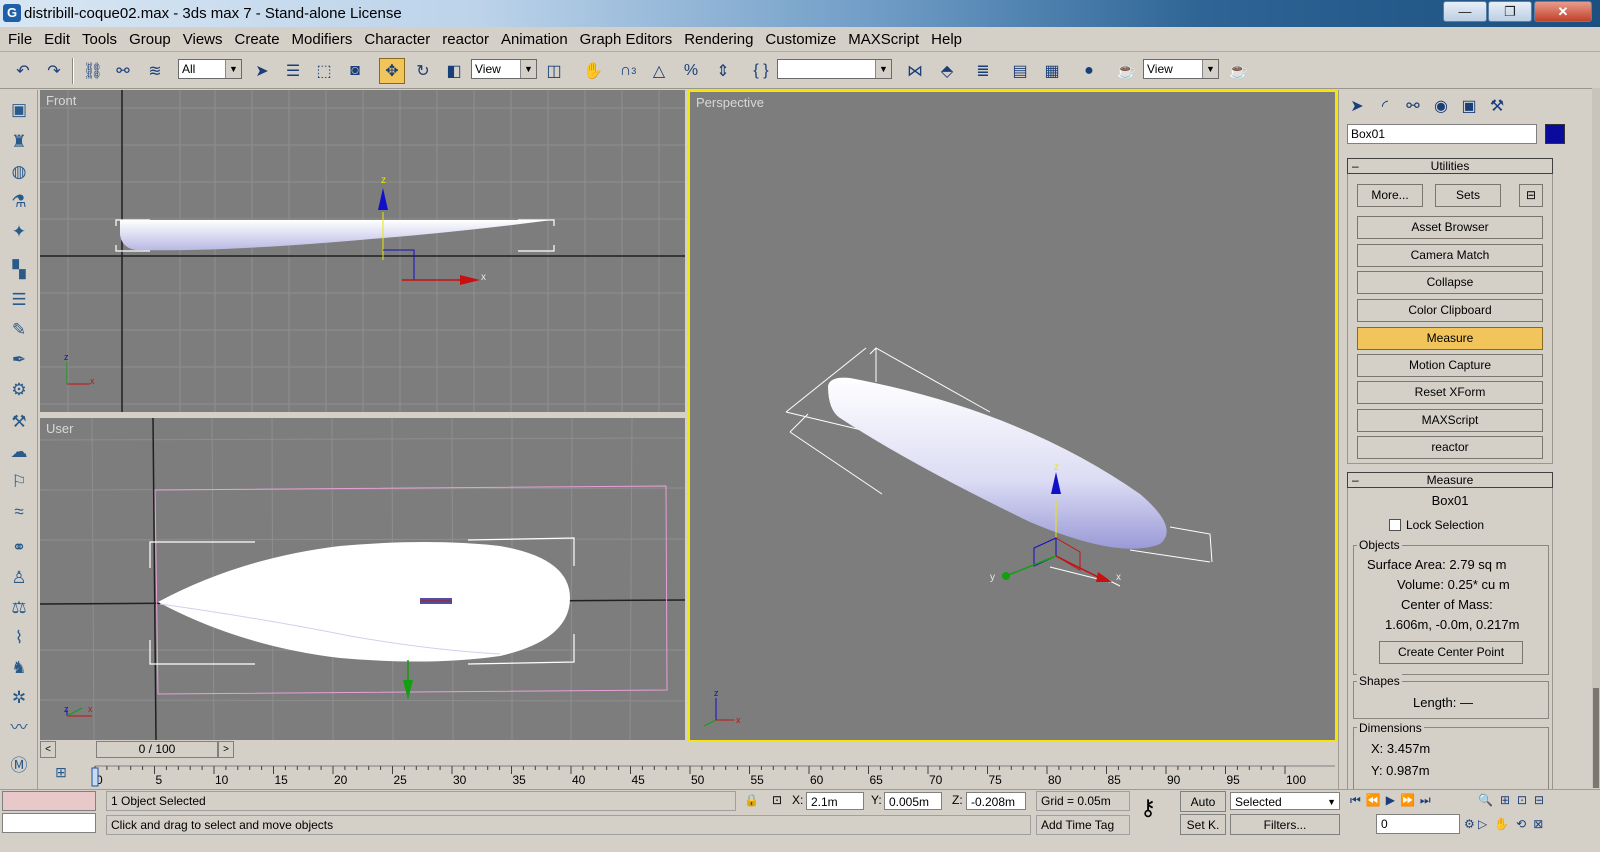  I want to click on display-tab-icon: ▣, so click(1469, 107).